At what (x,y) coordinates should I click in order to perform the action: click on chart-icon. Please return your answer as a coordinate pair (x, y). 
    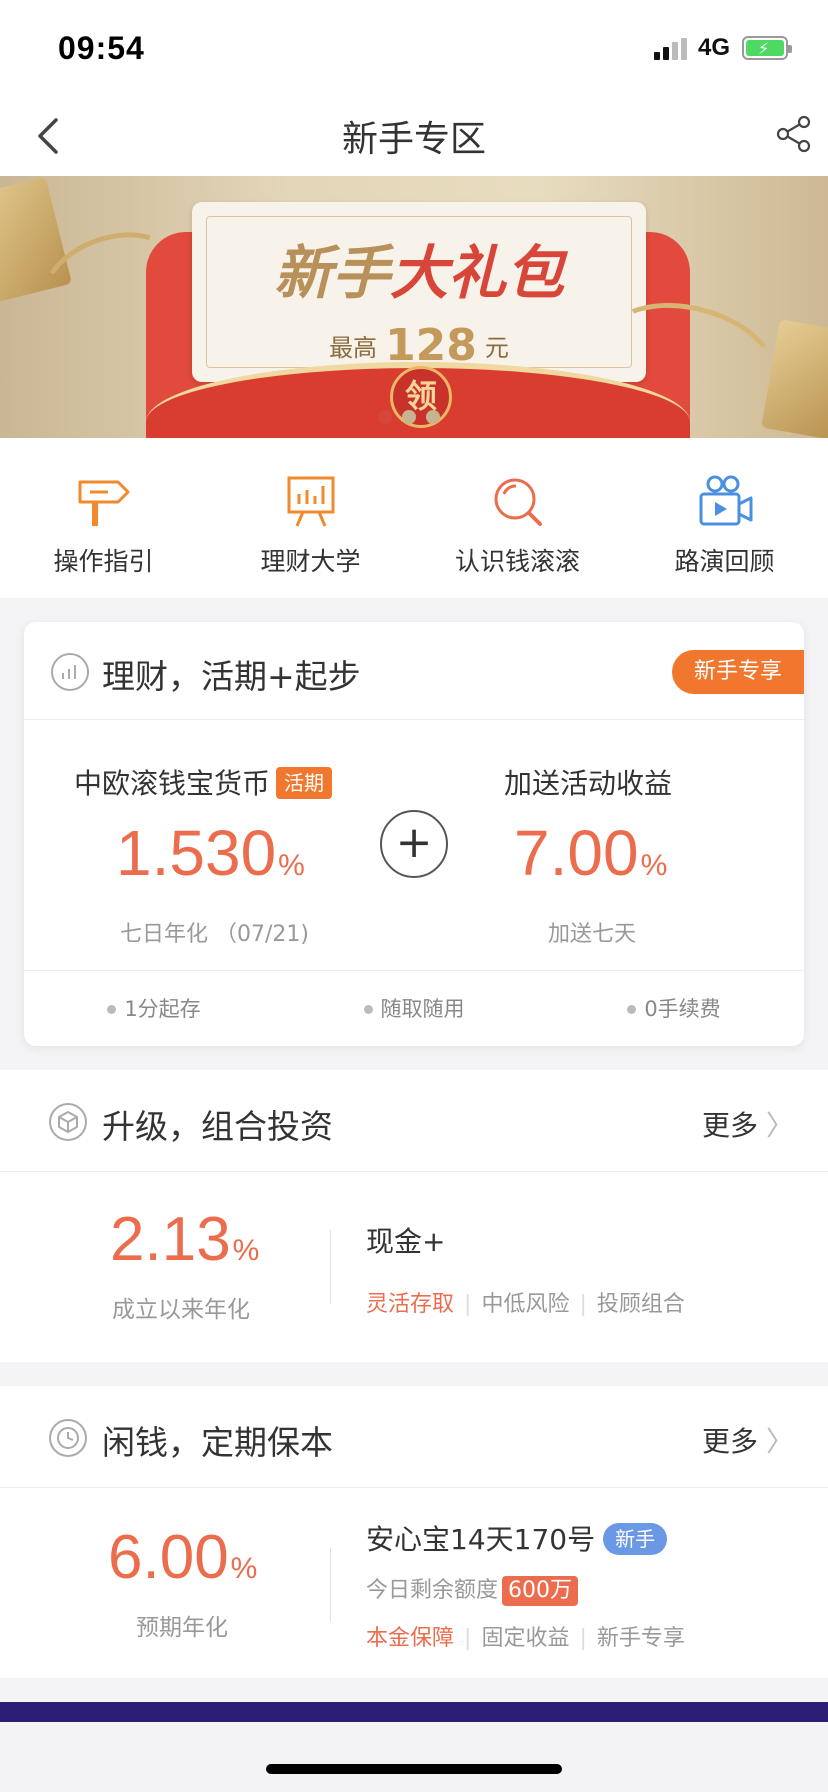
    Looking at the image, I should click on (70, 672).